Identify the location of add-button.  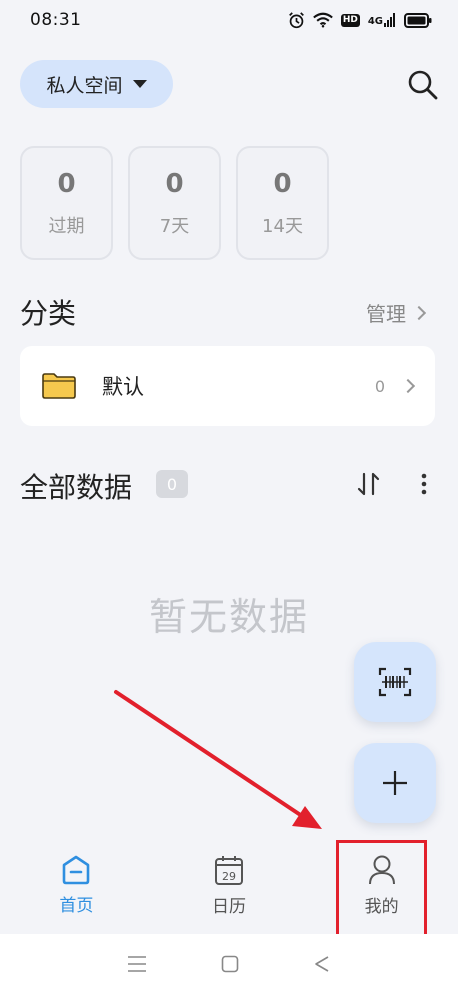
(395, 783).